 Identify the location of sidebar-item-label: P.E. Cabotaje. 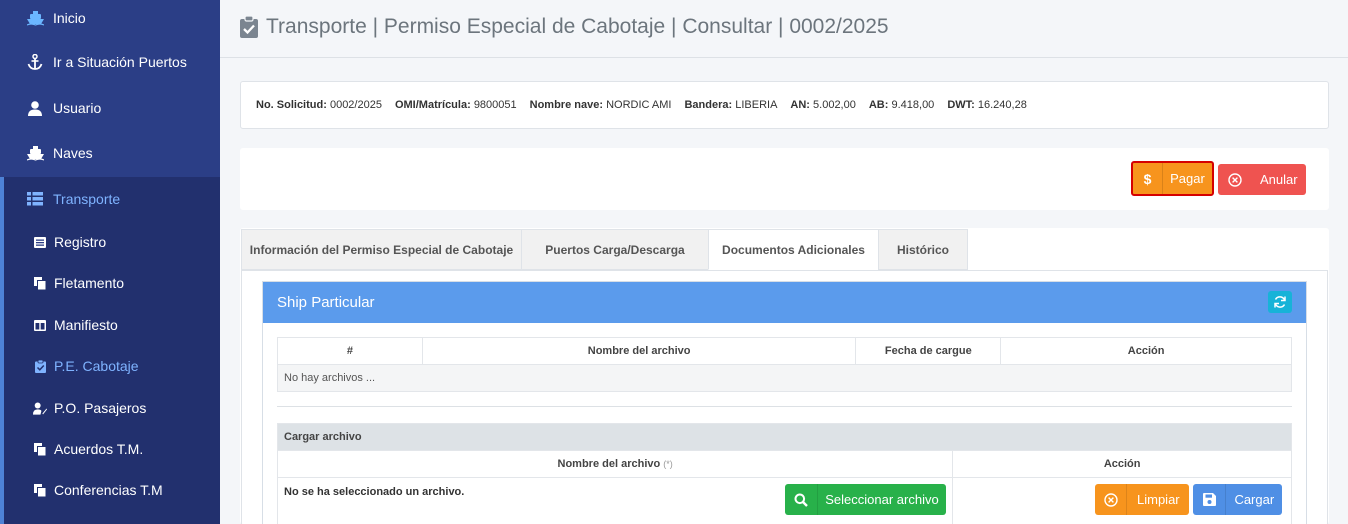
(96, 366).